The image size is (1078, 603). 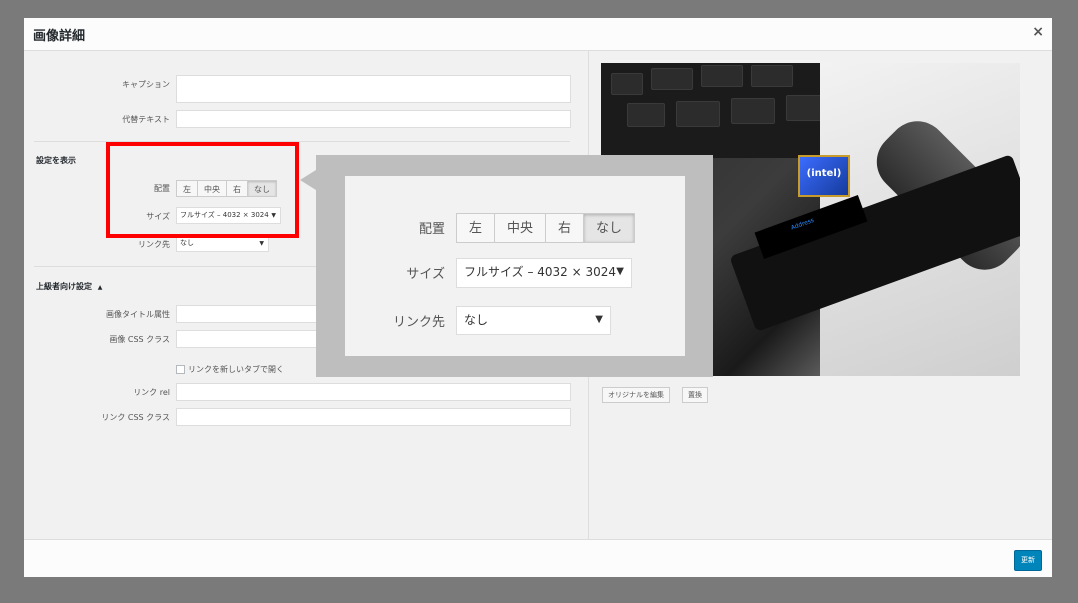 What do you see at coordinates (56, 160) in the screenshot?
I see `display-settings-title: 設定を表示` at bounding box center [56, 160].